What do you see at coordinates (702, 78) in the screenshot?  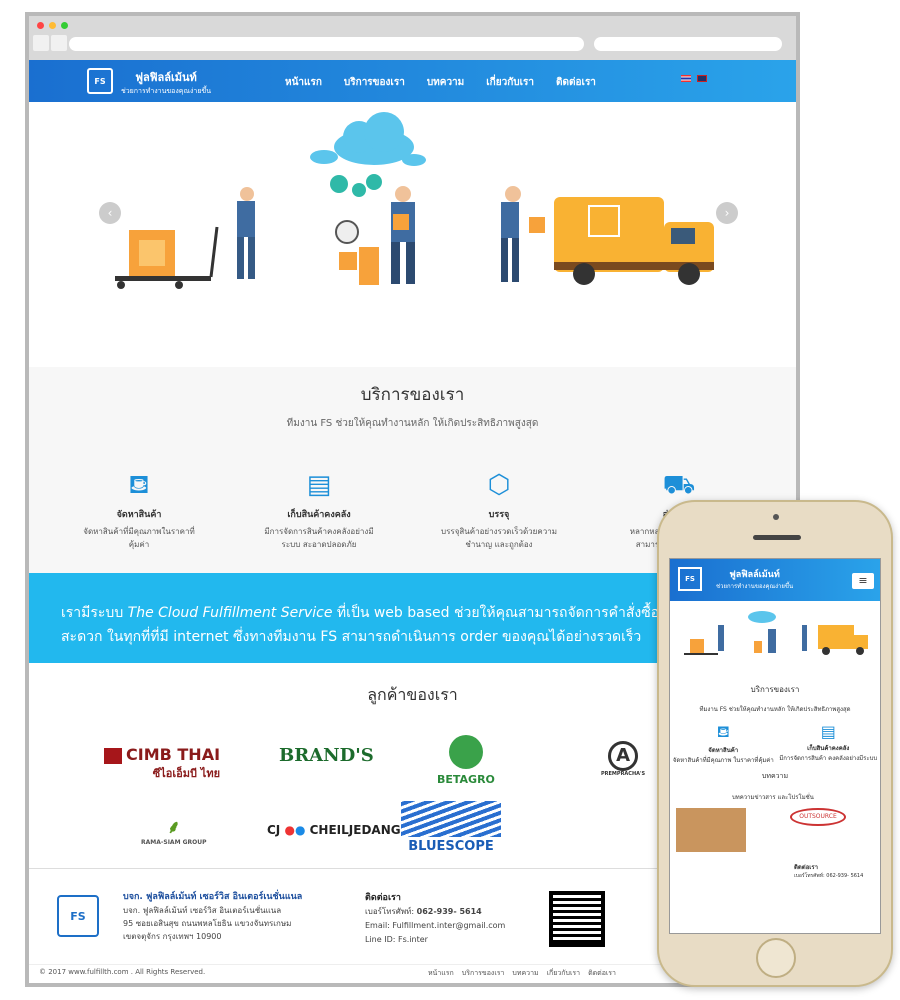 I see `uk-flag-icon` at bounding box center [702, 78].